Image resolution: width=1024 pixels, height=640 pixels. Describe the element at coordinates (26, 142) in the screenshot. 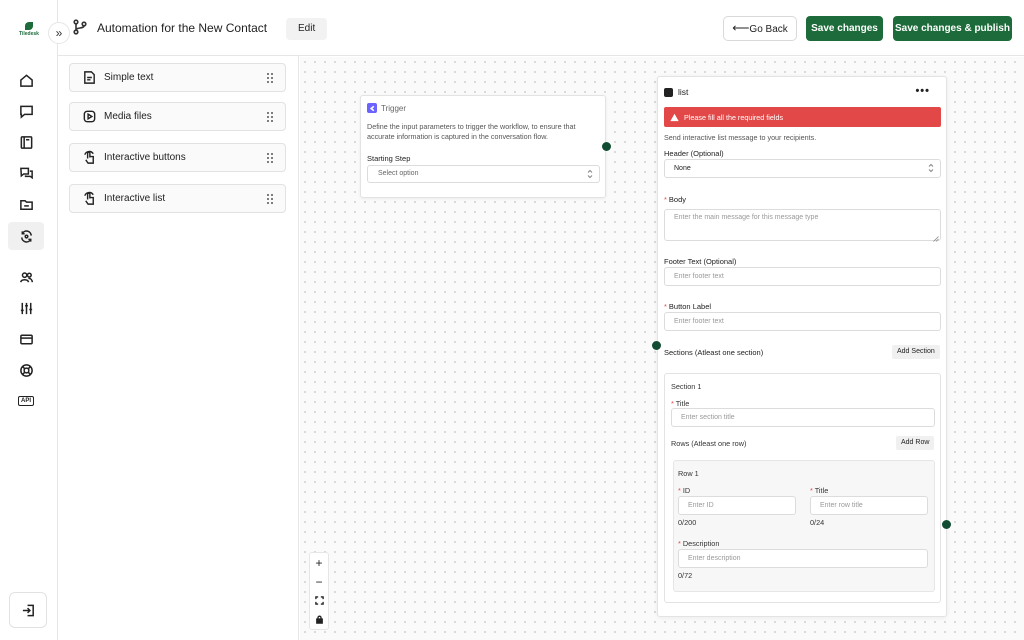

I see `book-icon` at that location.